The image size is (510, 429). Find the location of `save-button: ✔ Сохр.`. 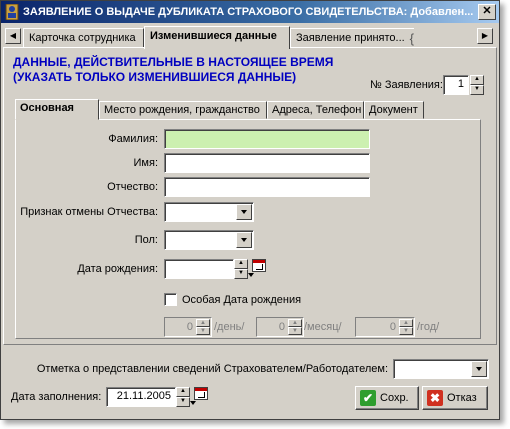

save-button: ✔ Сохр. is located at coordinates (387, 398).